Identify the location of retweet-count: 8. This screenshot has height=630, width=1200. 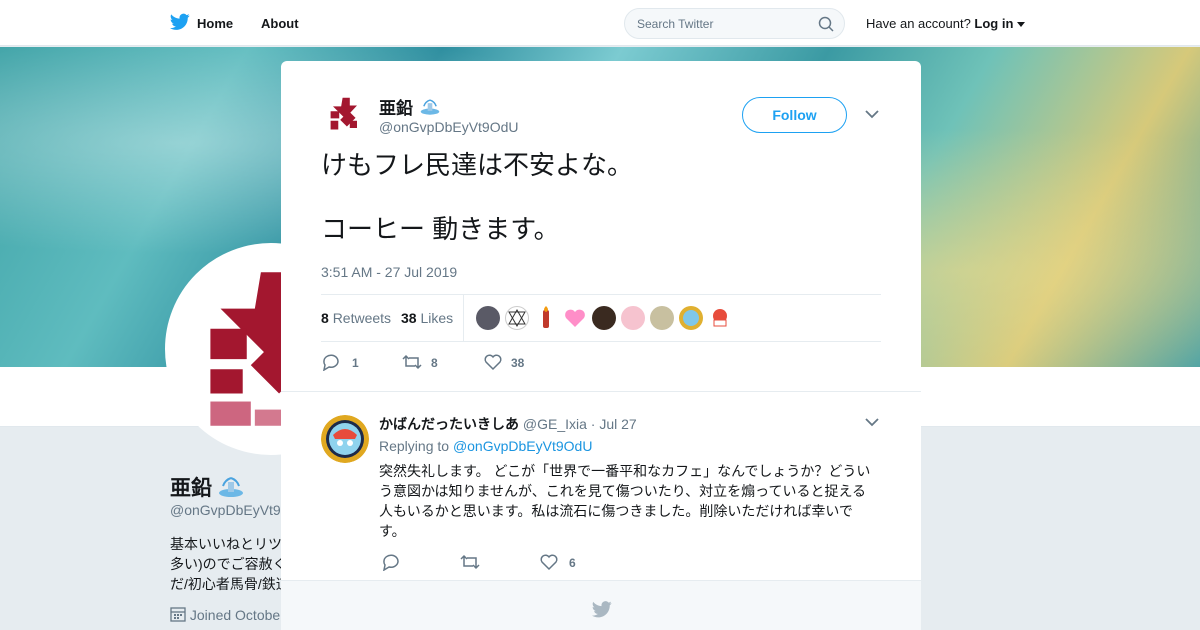
(434, 363).